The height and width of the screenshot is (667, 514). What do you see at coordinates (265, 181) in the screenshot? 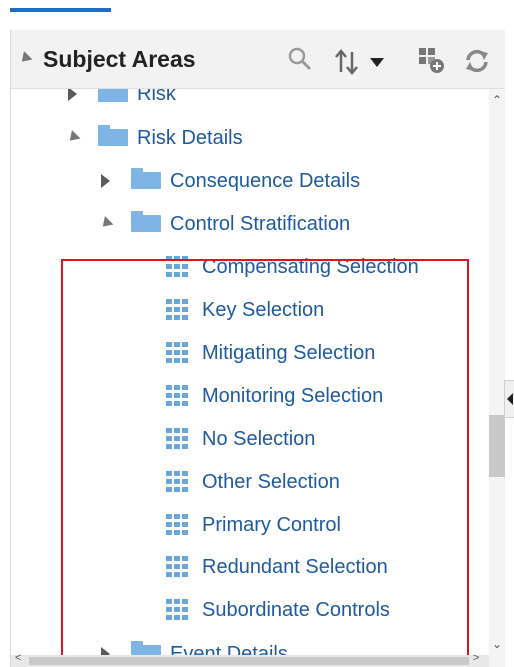
I see `tree-item-label: Consequence Details` at bounding box center [265, 181].